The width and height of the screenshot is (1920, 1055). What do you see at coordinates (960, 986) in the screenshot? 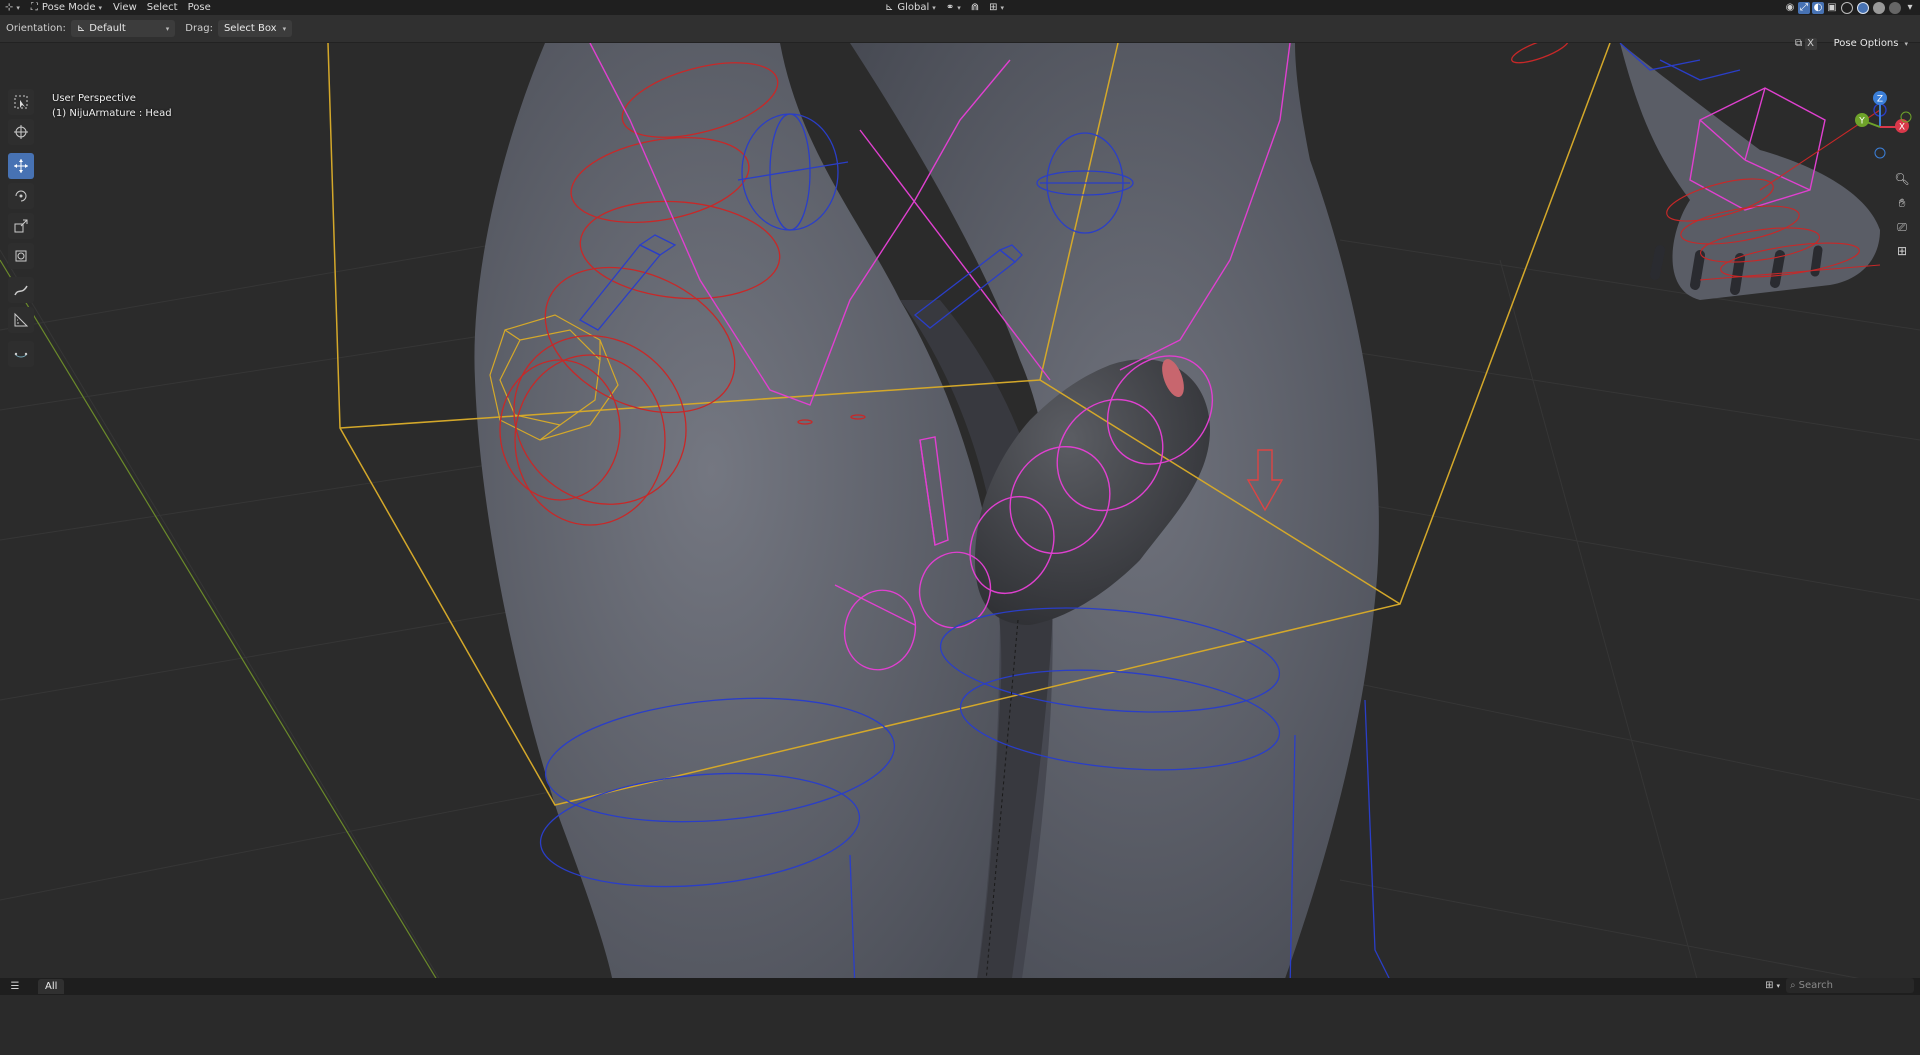
I see `timeline-header: ☰ All ⊞ ▾ ⌕` at bounding box center [960, 986].